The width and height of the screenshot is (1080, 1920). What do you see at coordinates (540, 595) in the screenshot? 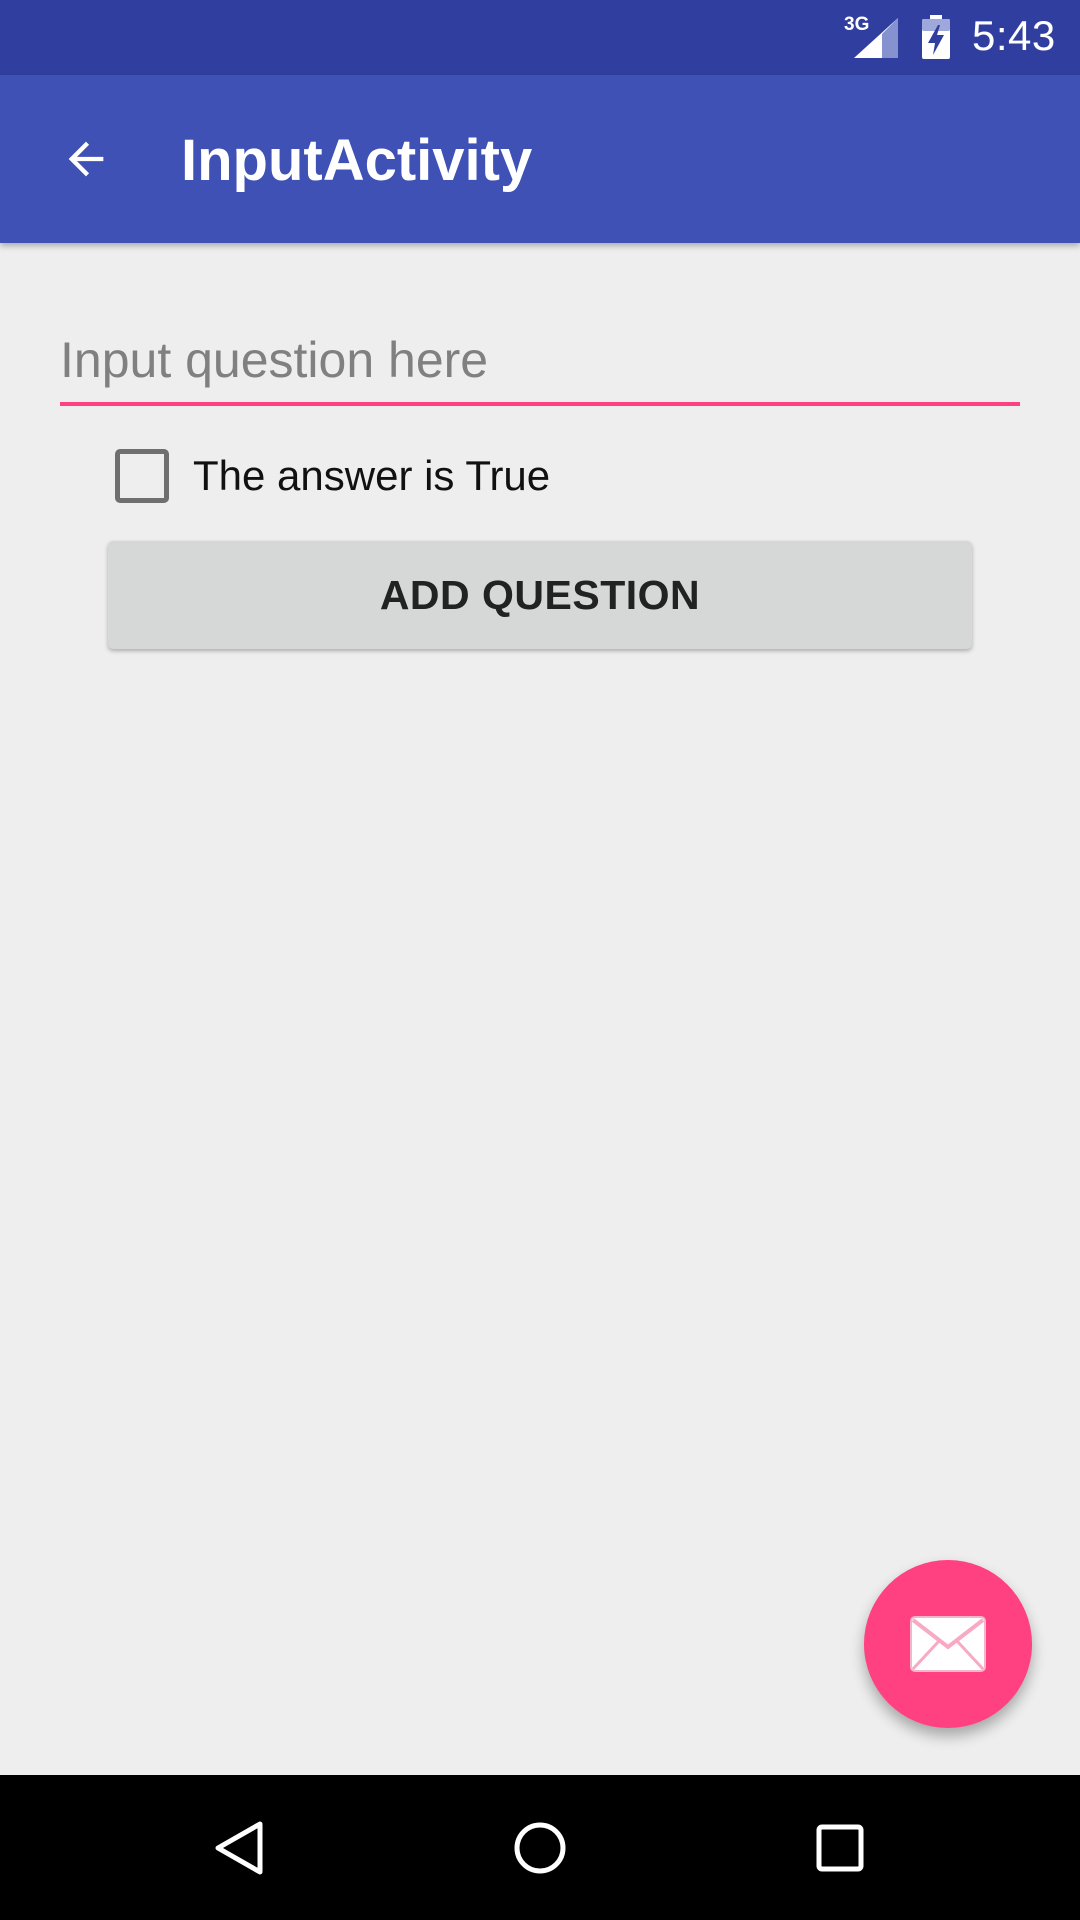
I see `add-question-button: ADD QUESTION` at bounding box center [540, 595].